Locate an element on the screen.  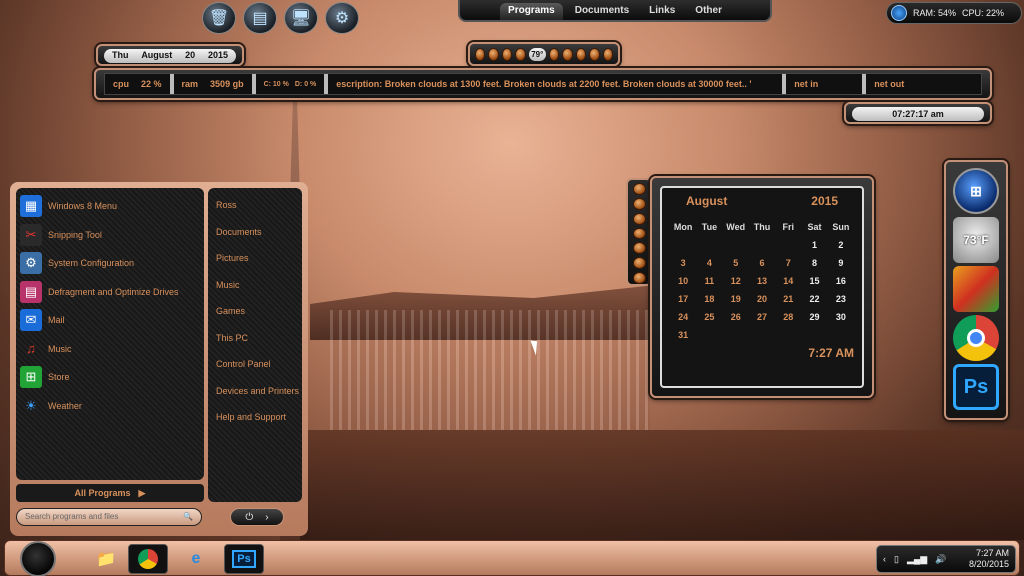
tab-programs: Programs is located at coordinates (531, 11).